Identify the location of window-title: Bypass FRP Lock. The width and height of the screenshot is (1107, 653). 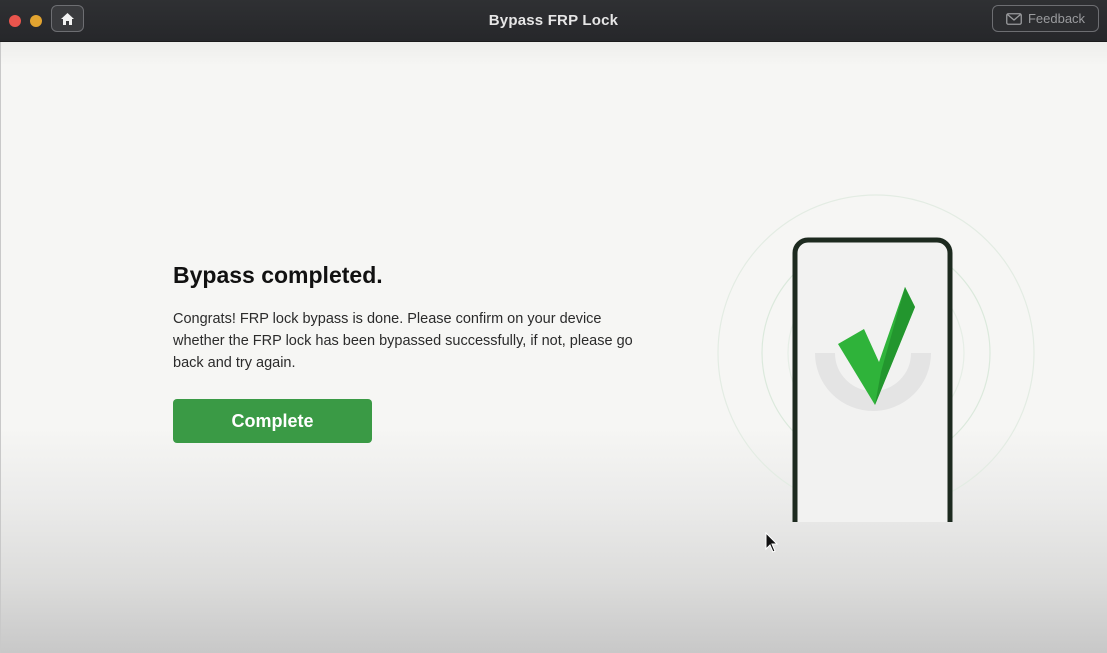
(553, 20).